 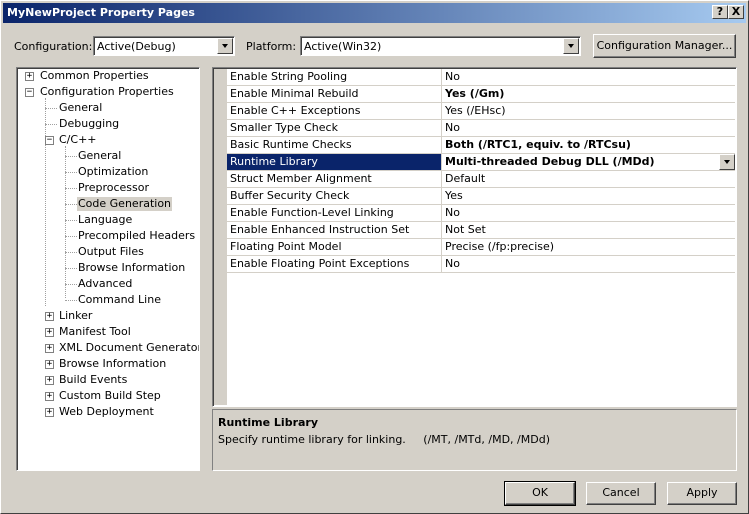 I want to click on tree-item-common-properties: Common Properties, so click(x=94, y=76).